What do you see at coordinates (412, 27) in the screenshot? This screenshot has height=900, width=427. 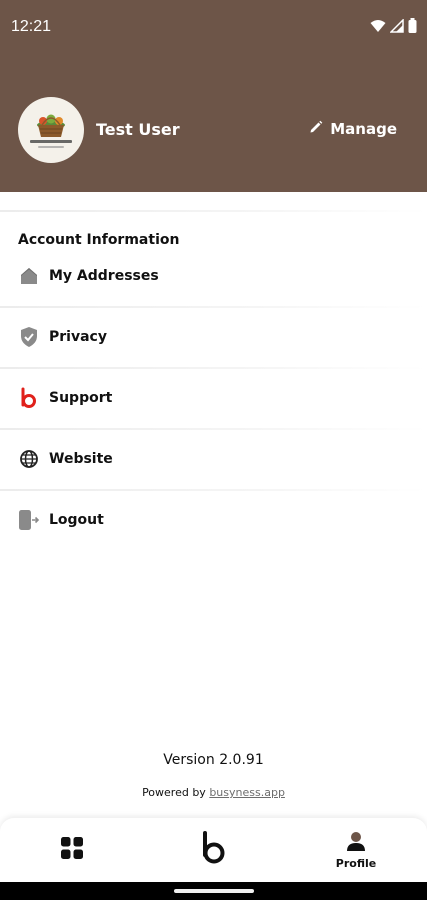 I see `battery-icon` at bounding box center [412, 27].